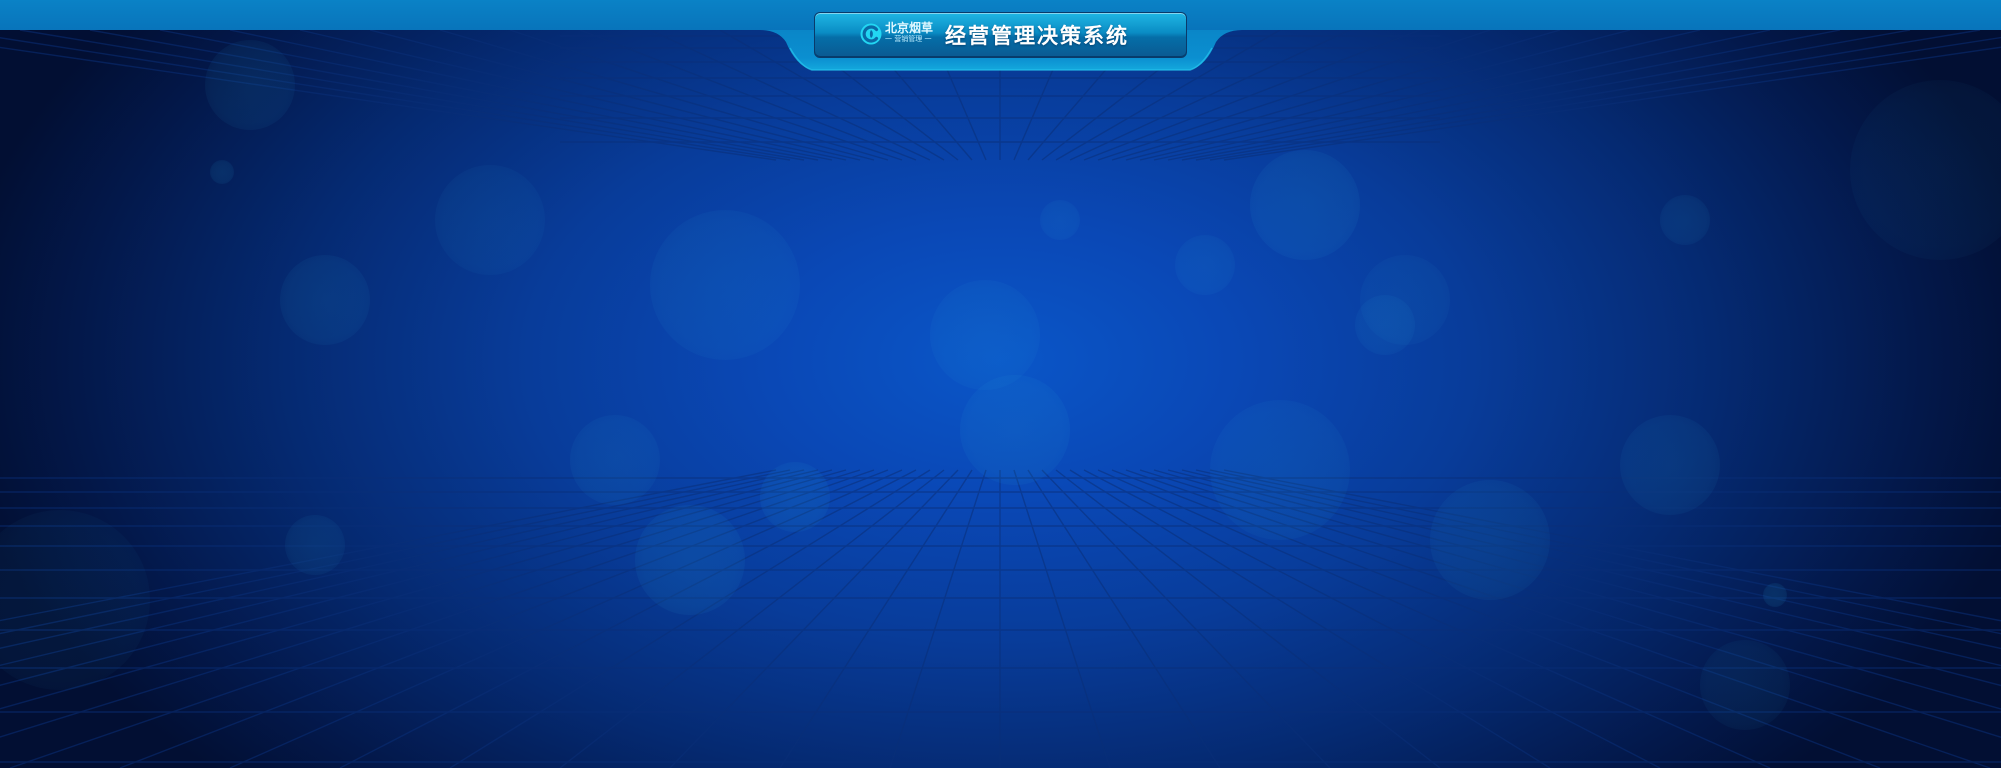 The height and width of the screenshot is (768, 2001). I want to click on brand-tagline: 一 营销管理 一, so click(908, 39).